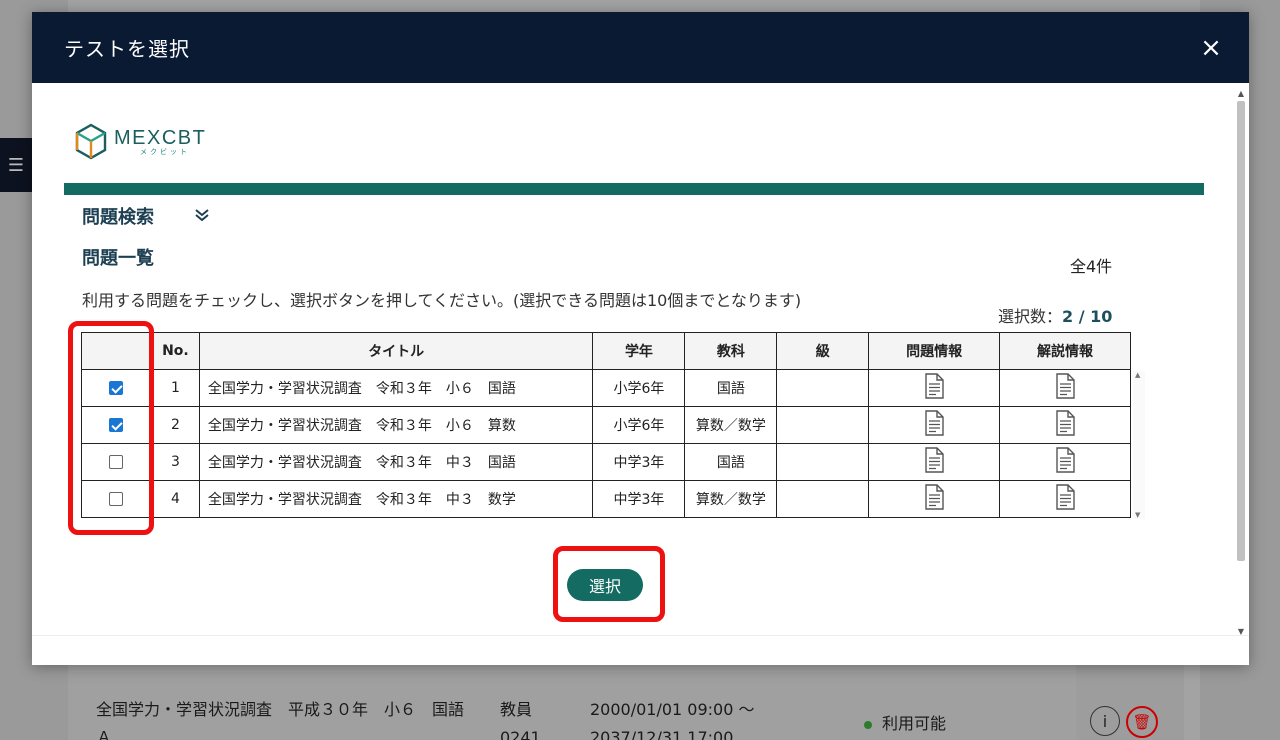  I want to click on modal-scrollbar: ▲ ▼, so click(1241, 363).